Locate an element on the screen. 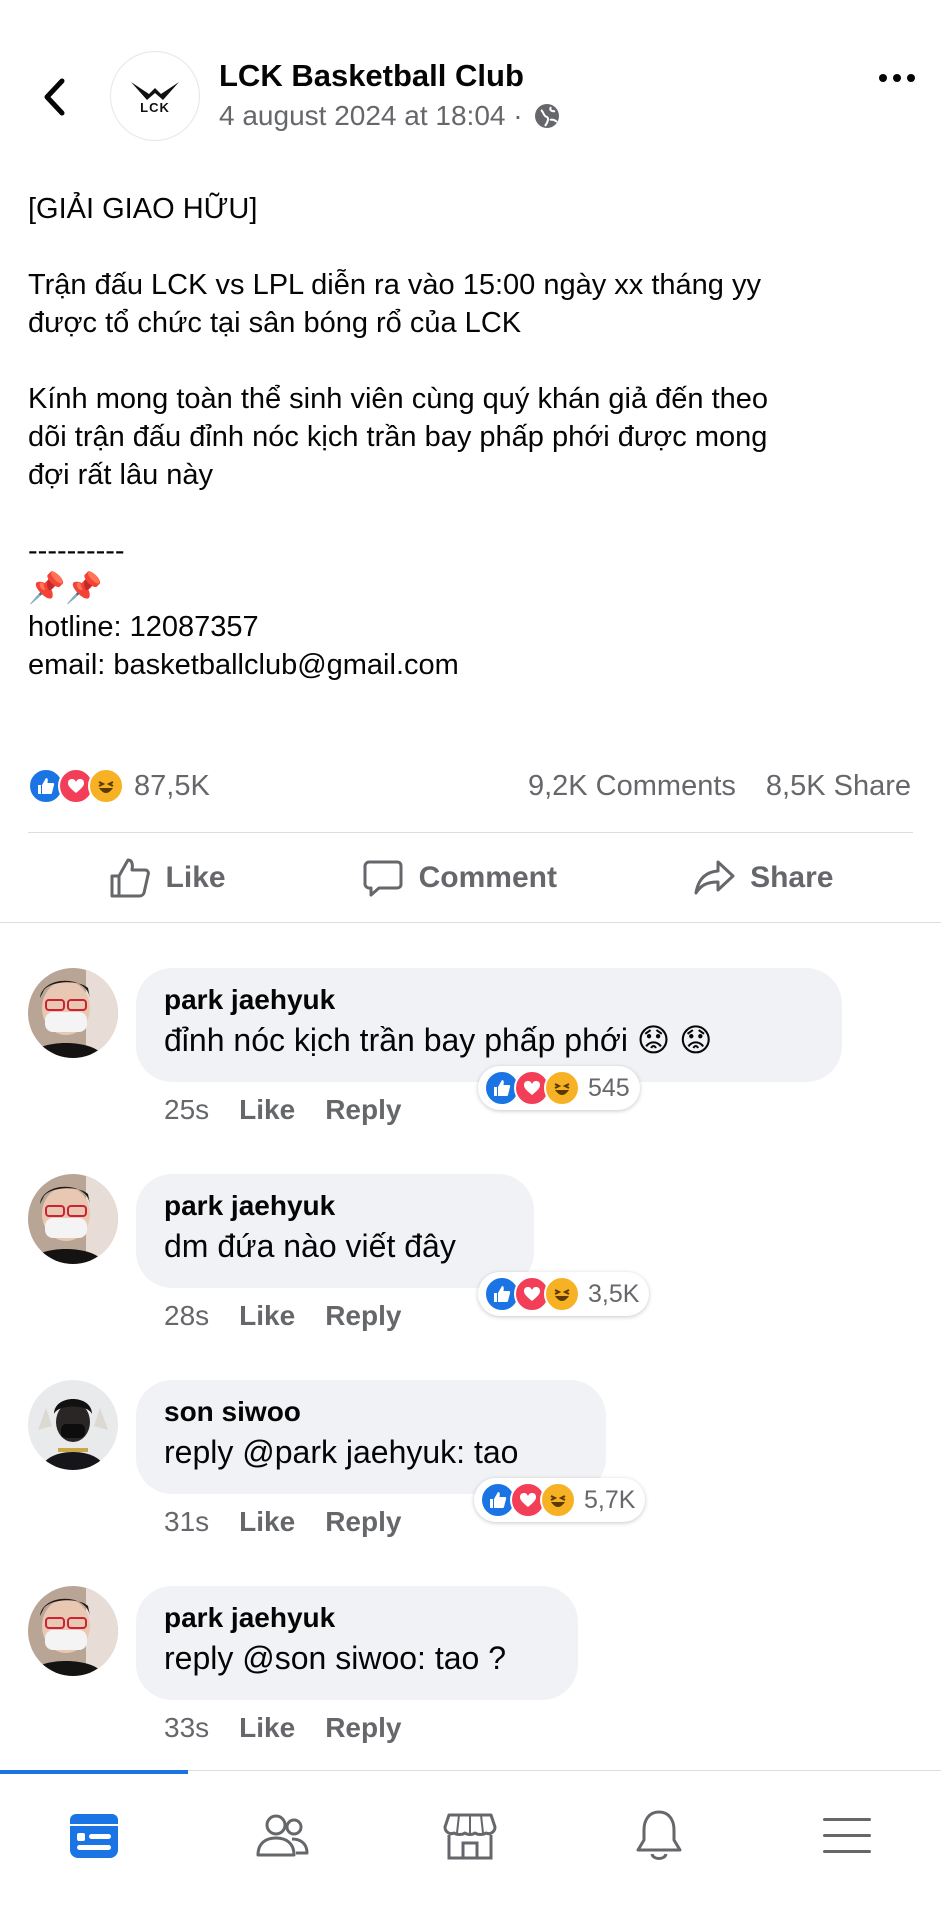 Image resolution: width=941 pixels, height=1920 pixels. feed-icon is located at coordinates (94, 1836).